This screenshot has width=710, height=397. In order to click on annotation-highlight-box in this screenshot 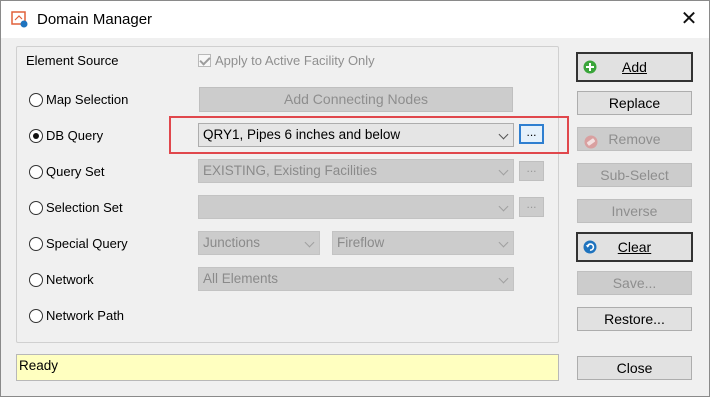, I will do `click(369, 135)`.